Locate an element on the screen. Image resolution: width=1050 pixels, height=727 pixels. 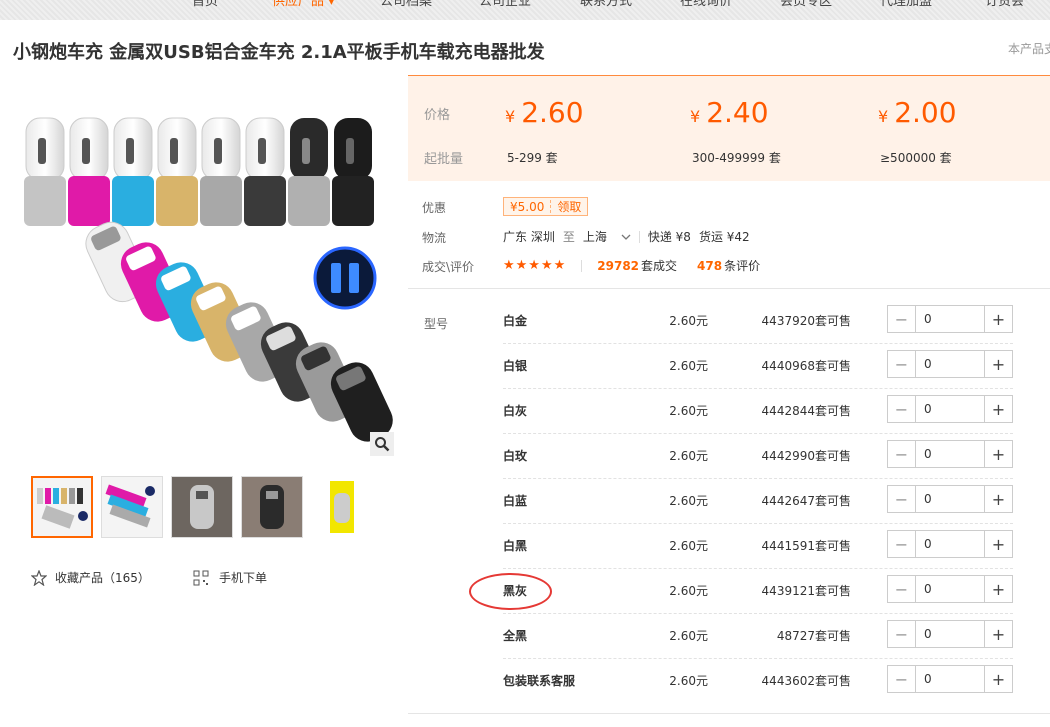
sku-name: 全黑 is located at coordinates (515, 636).